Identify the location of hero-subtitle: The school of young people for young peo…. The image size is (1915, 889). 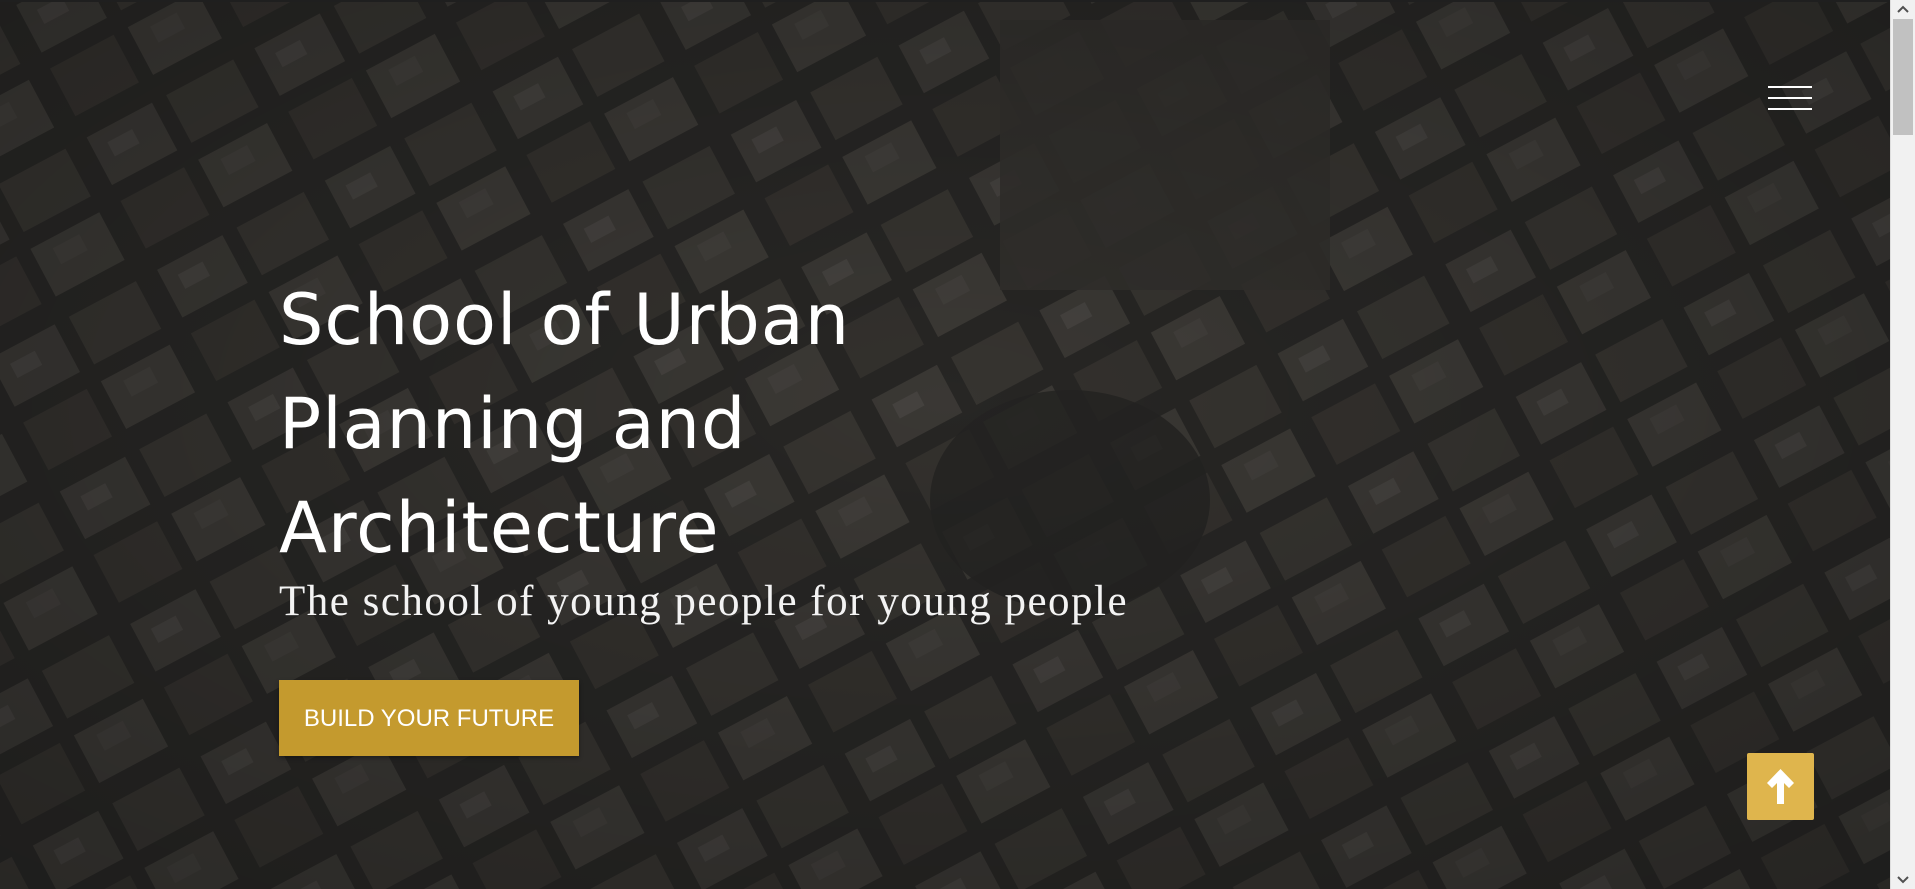
(704, 601).